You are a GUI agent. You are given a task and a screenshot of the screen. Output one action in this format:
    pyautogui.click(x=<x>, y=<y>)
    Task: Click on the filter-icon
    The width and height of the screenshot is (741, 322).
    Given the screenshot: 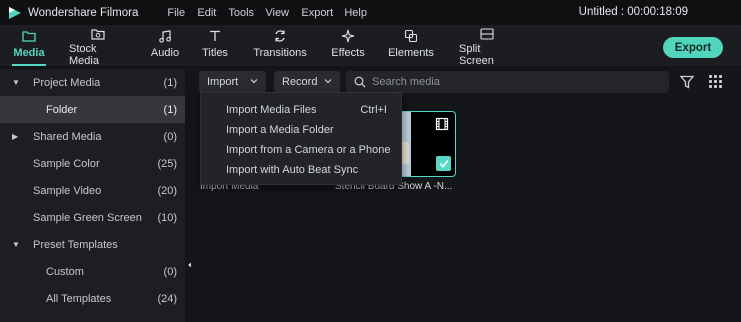 What is the action you would take?
    pyautogui.click(x=687, y=82)
    